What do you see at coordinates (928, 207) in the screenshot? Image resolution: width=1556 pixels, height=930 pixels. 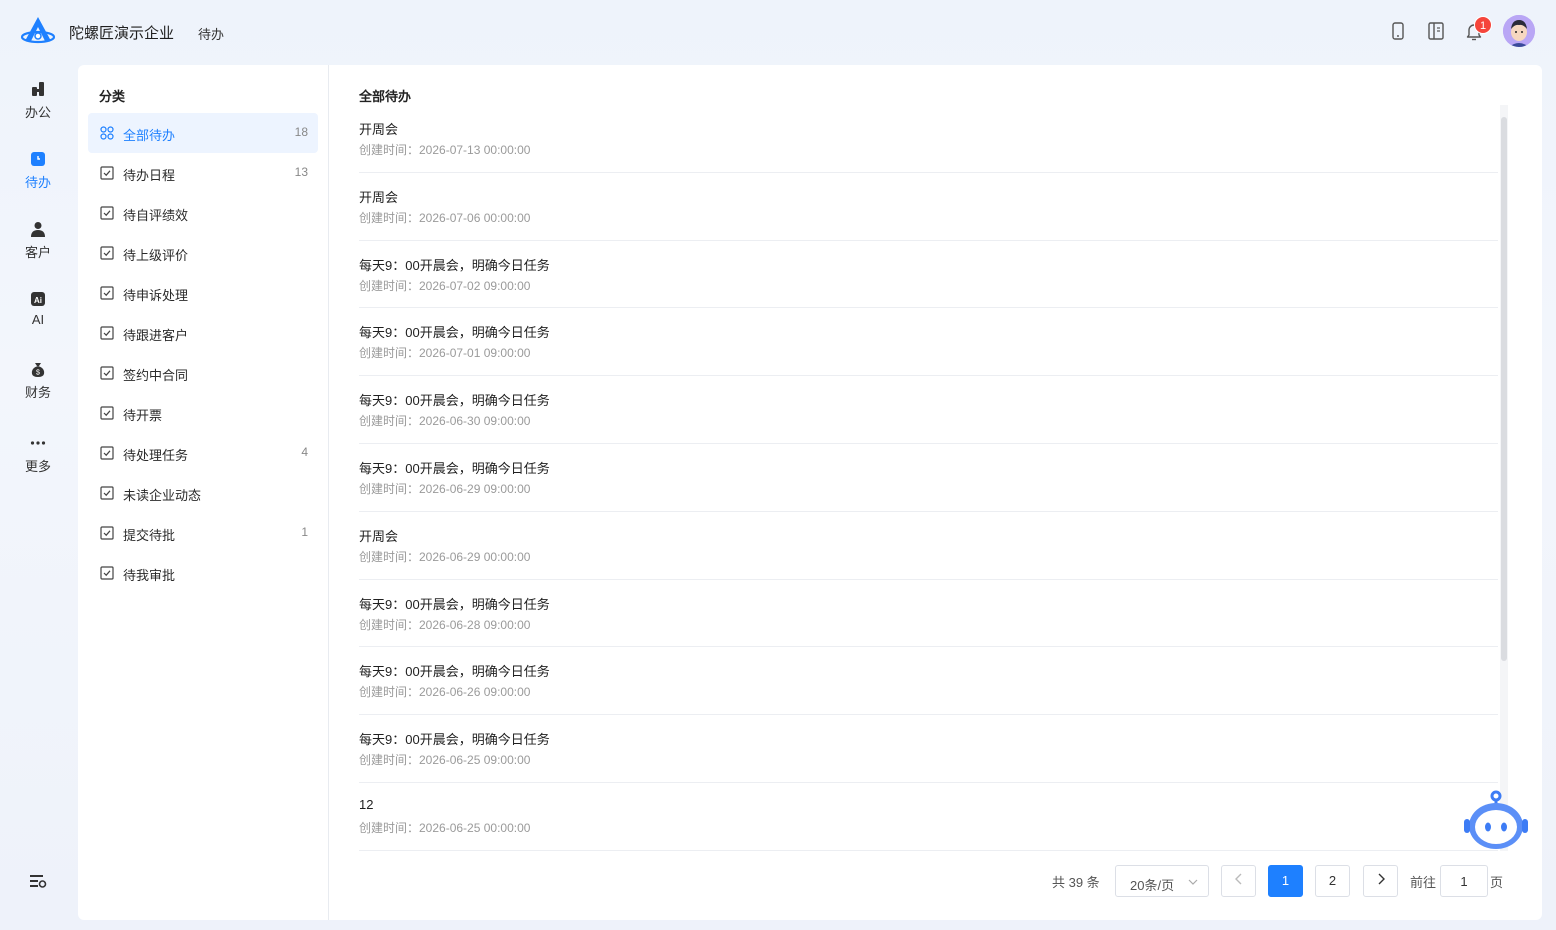 I see `todo-list-item: 开周会创建时间：2026-07-06 00:00:00` at bounding box center [928, 207].